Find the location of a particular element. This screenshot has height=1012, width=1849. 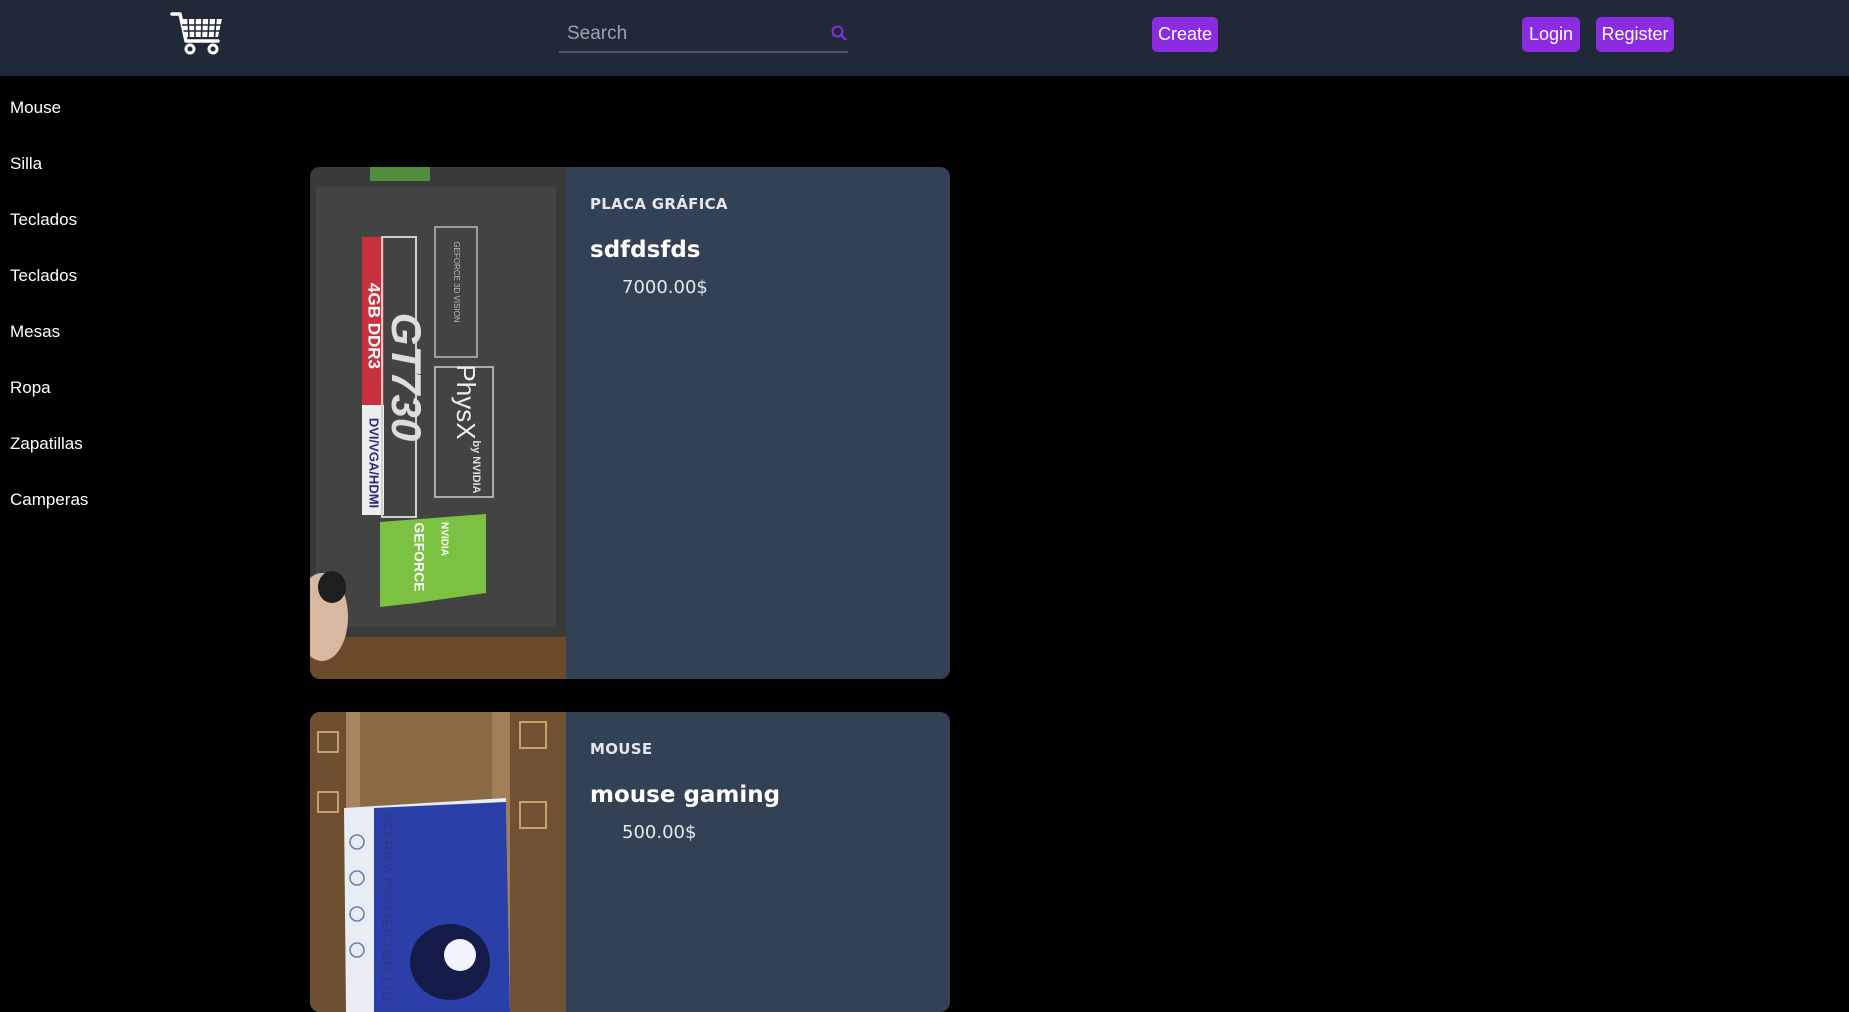

sidebar-item-ropa: Ropa is located at coordinates (30, 388).